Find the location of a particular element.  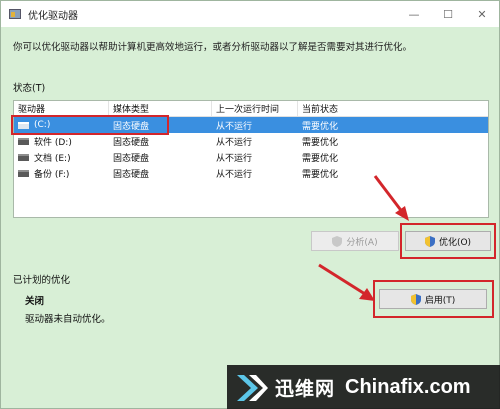

scheduled-state: 关闭 is located at coordinates (35, 301).